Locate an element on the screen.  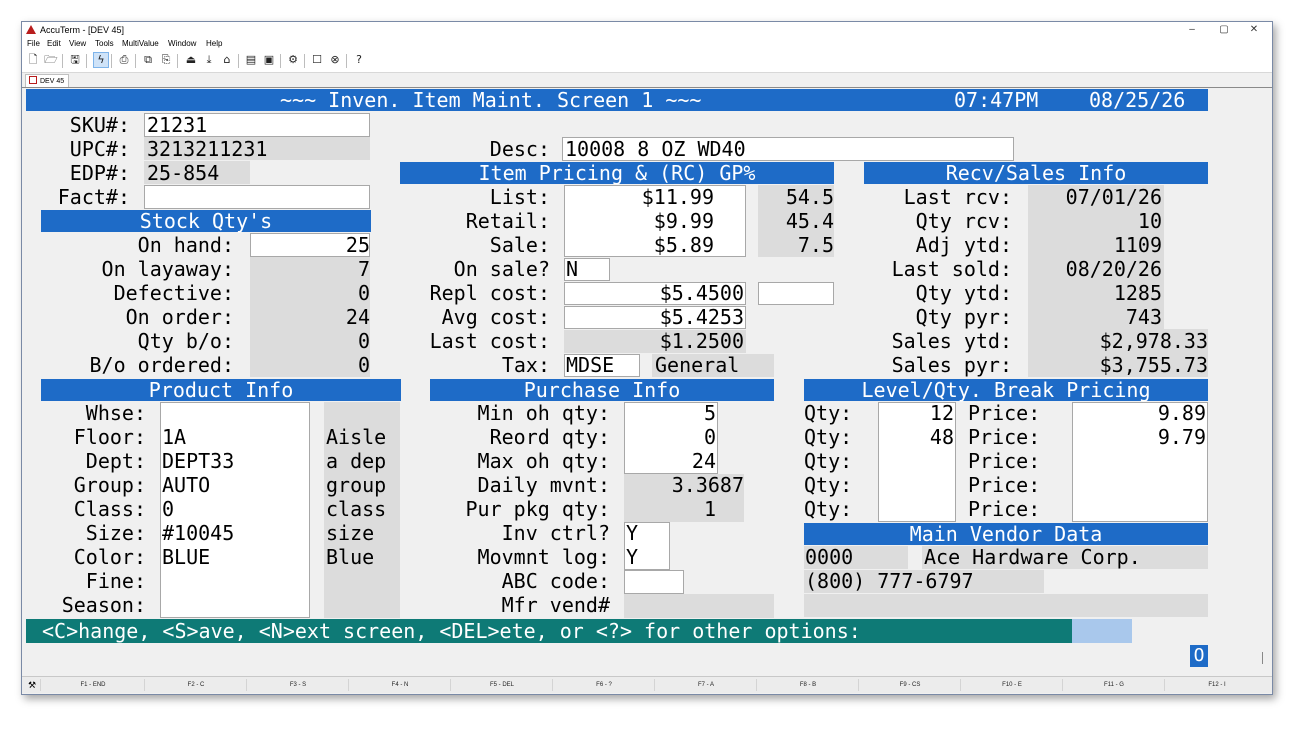
class-label: Class: is located at coordinates (109, 509).